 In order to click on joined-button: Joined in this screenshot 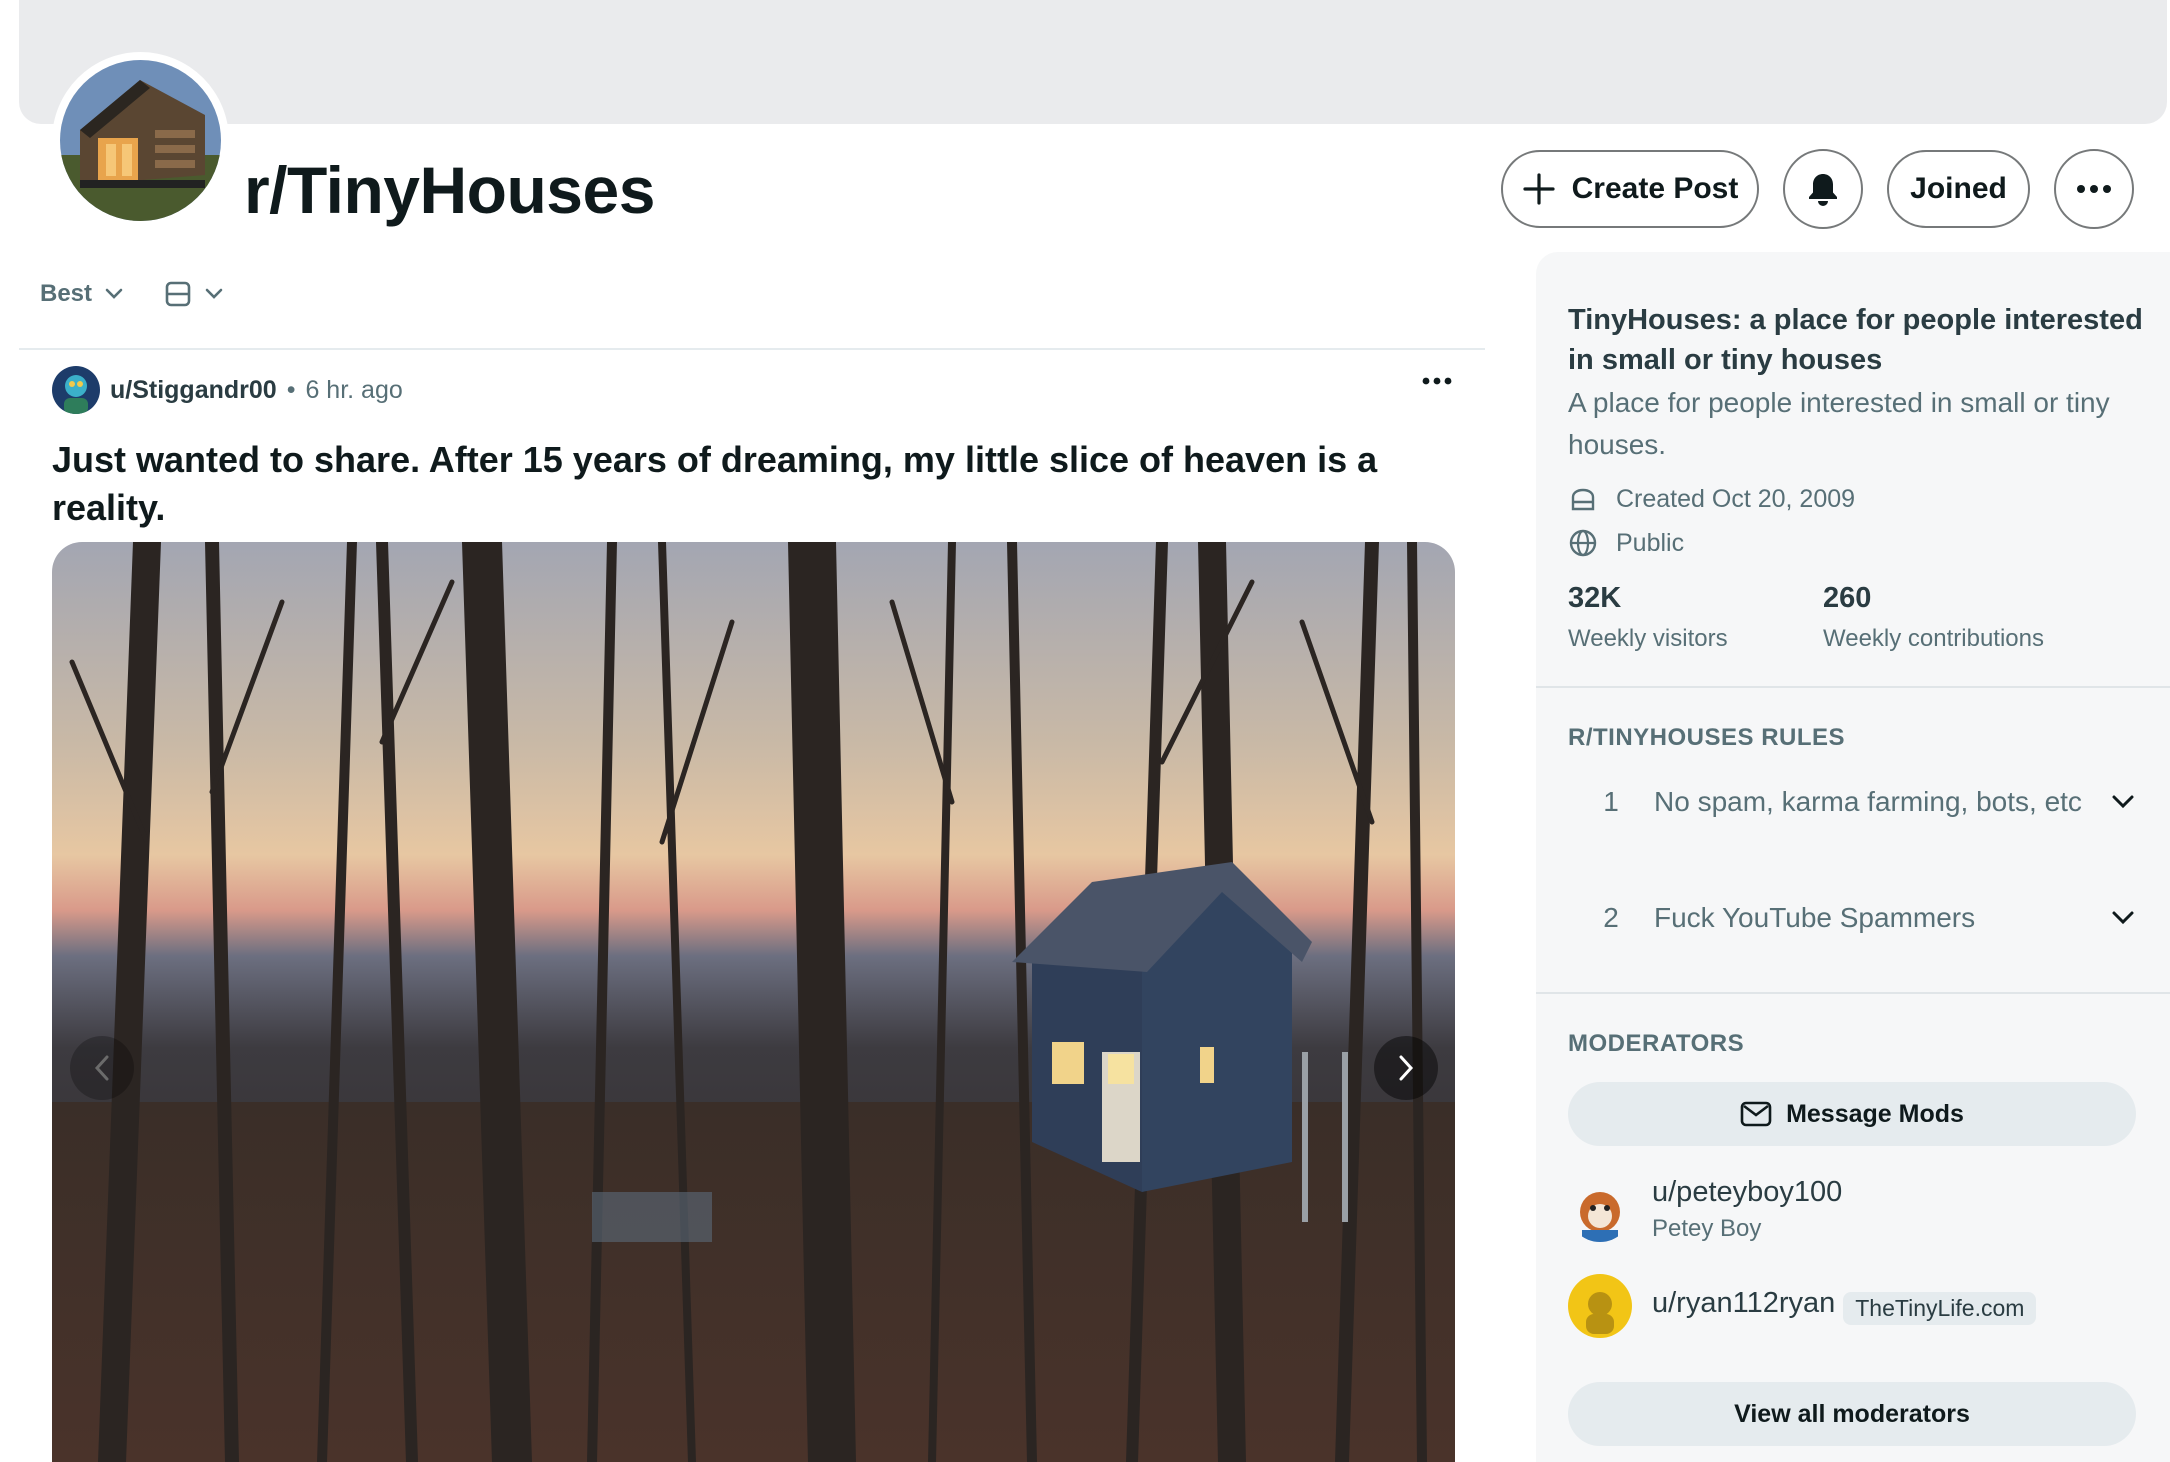, I will do `click(1958, 189)`.